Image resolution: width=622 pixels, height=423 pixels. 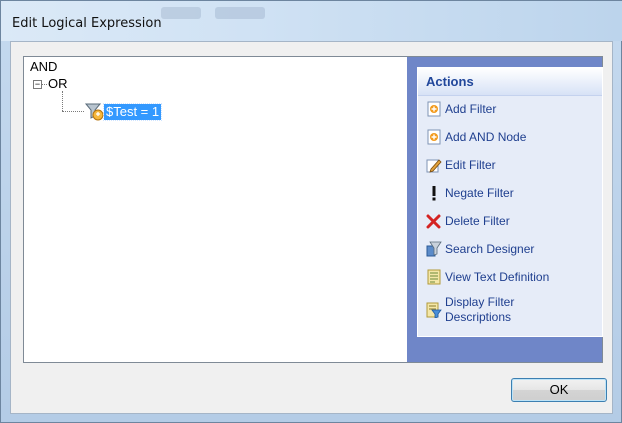 I want to click on add-and-node-action: Add AND Node, so click(x=512, y=138).